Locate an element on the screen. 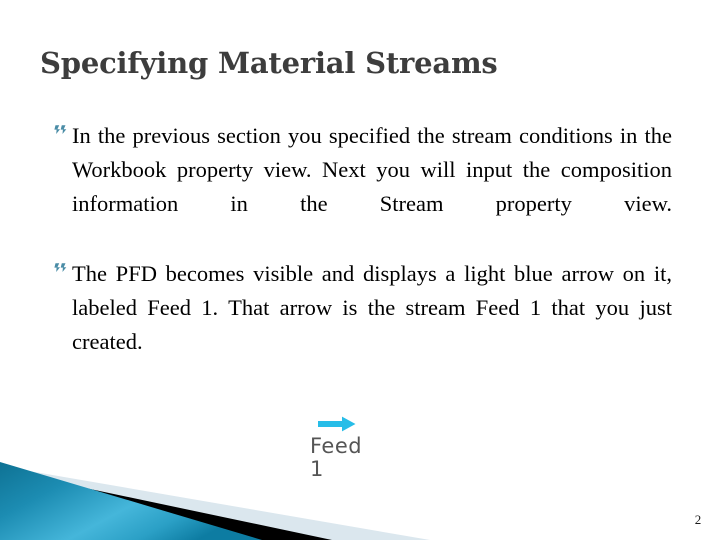  pfd-stream-graphic: Feed 1 is located at coordinates (363, 450).